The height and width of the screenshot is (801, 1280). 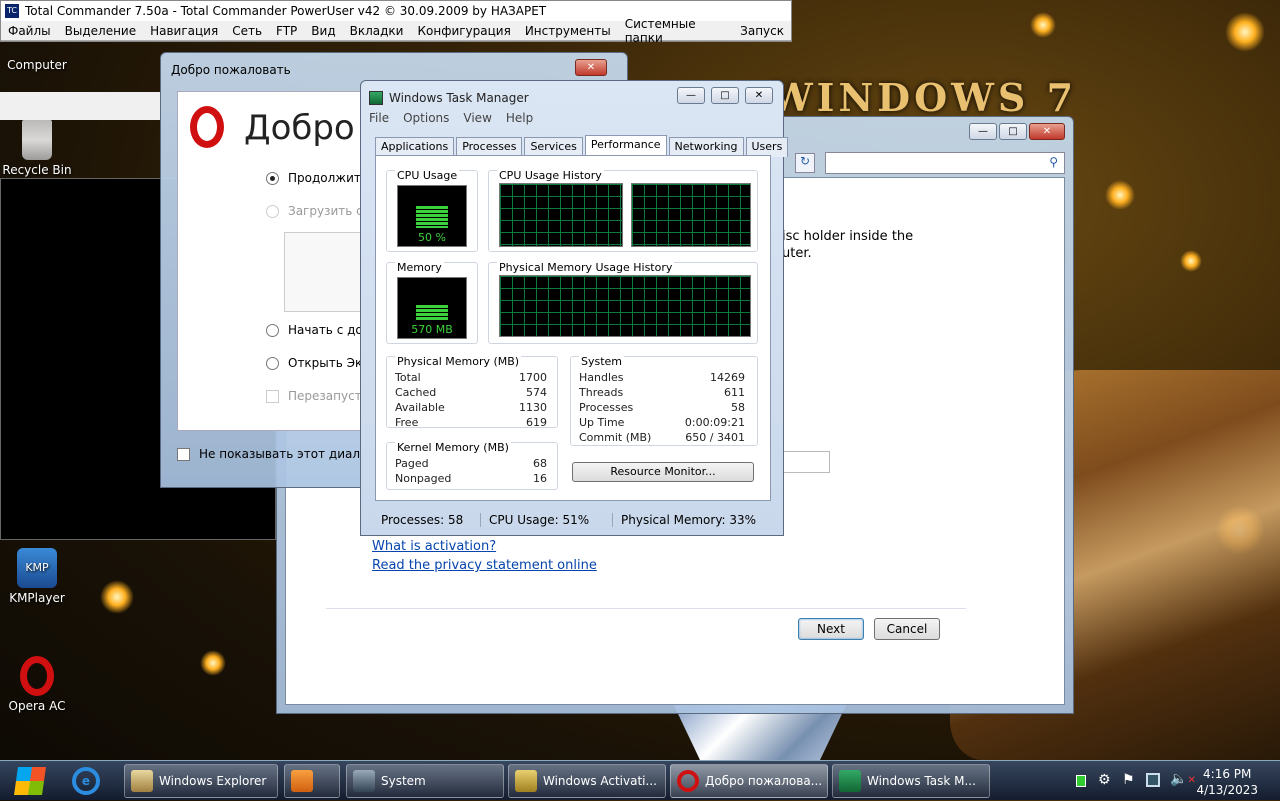 I want to click on wallpaper-windows7-logo: WINDOWS 7, so click(x=924, y=97).